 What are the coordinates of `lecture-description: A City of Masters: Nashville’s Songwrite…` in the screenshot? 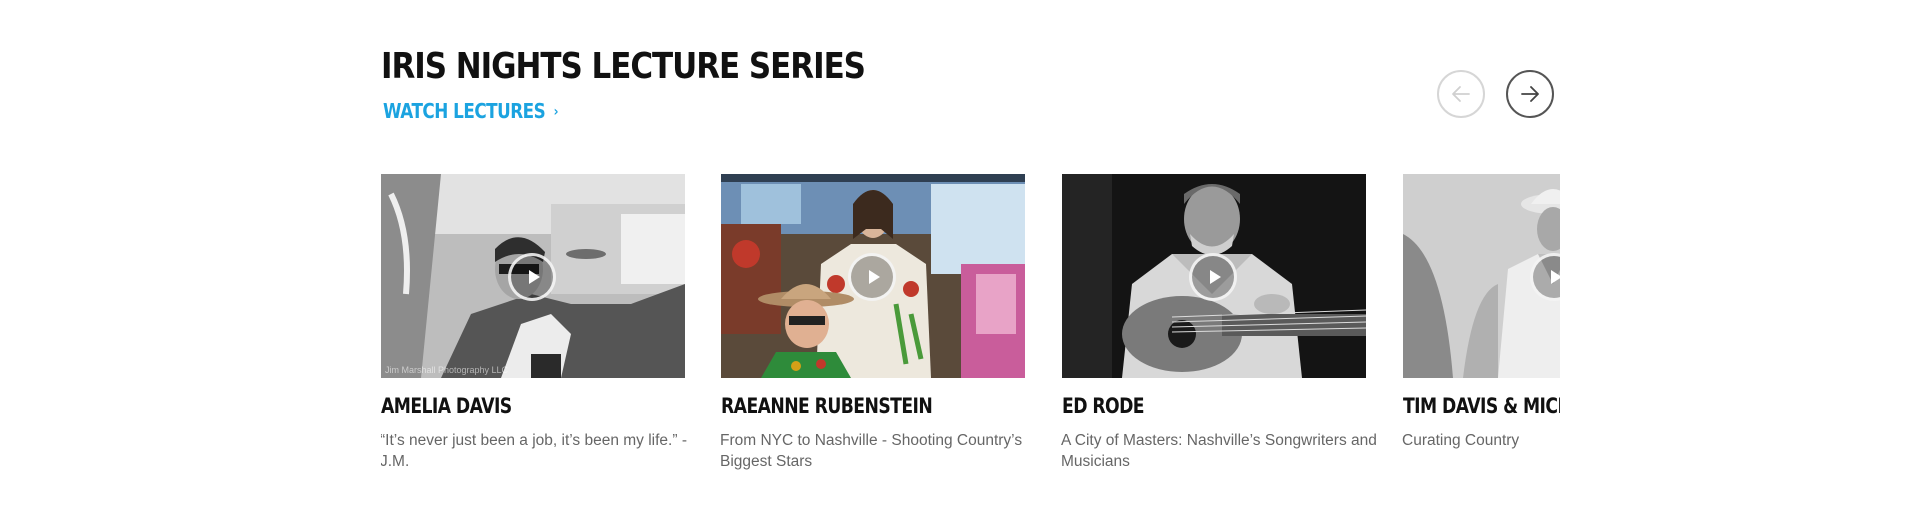 It's located at (1219, 451).